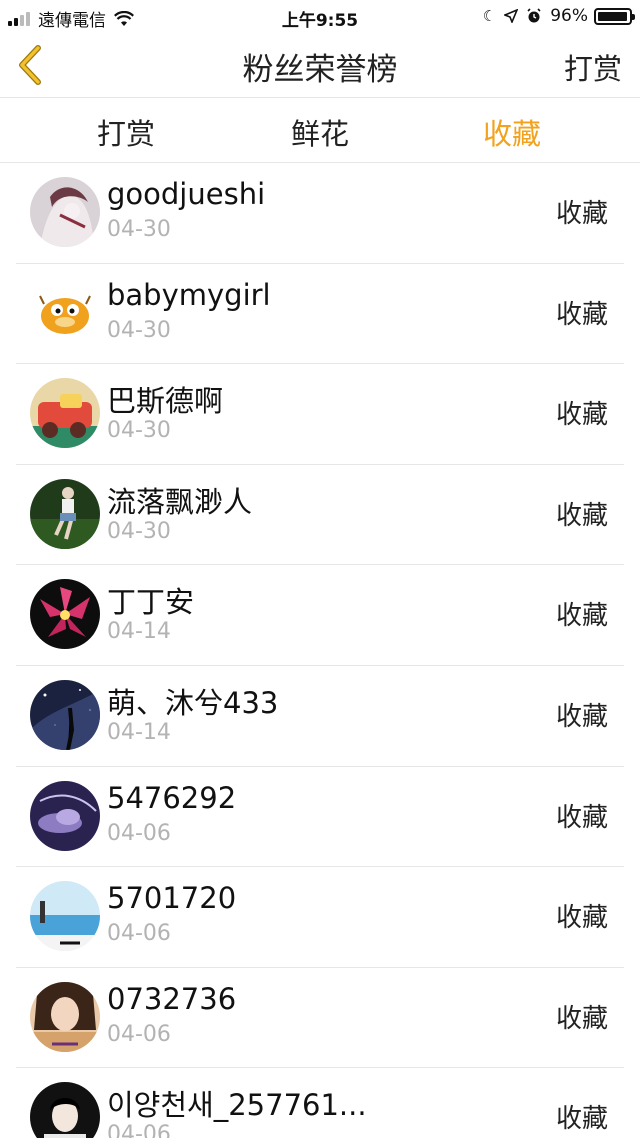 This screenshot has width=640, height=1138. I want to click on list-item: 5476292 04-06 收藏, so click(320, 817).